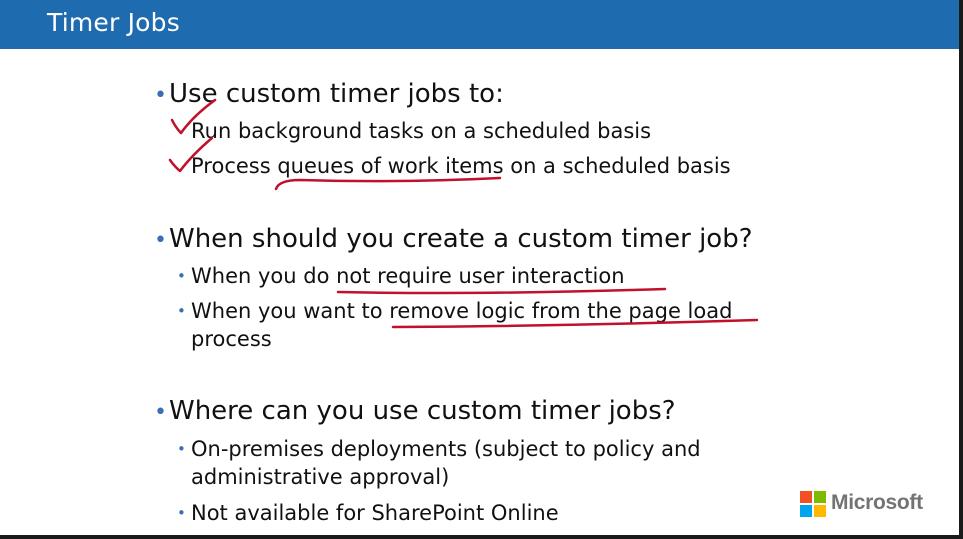  What do you see at coordinates (813, 504) in the screenshot?
I see `microsoft-logo-icon` at bounding box center [813, 504].